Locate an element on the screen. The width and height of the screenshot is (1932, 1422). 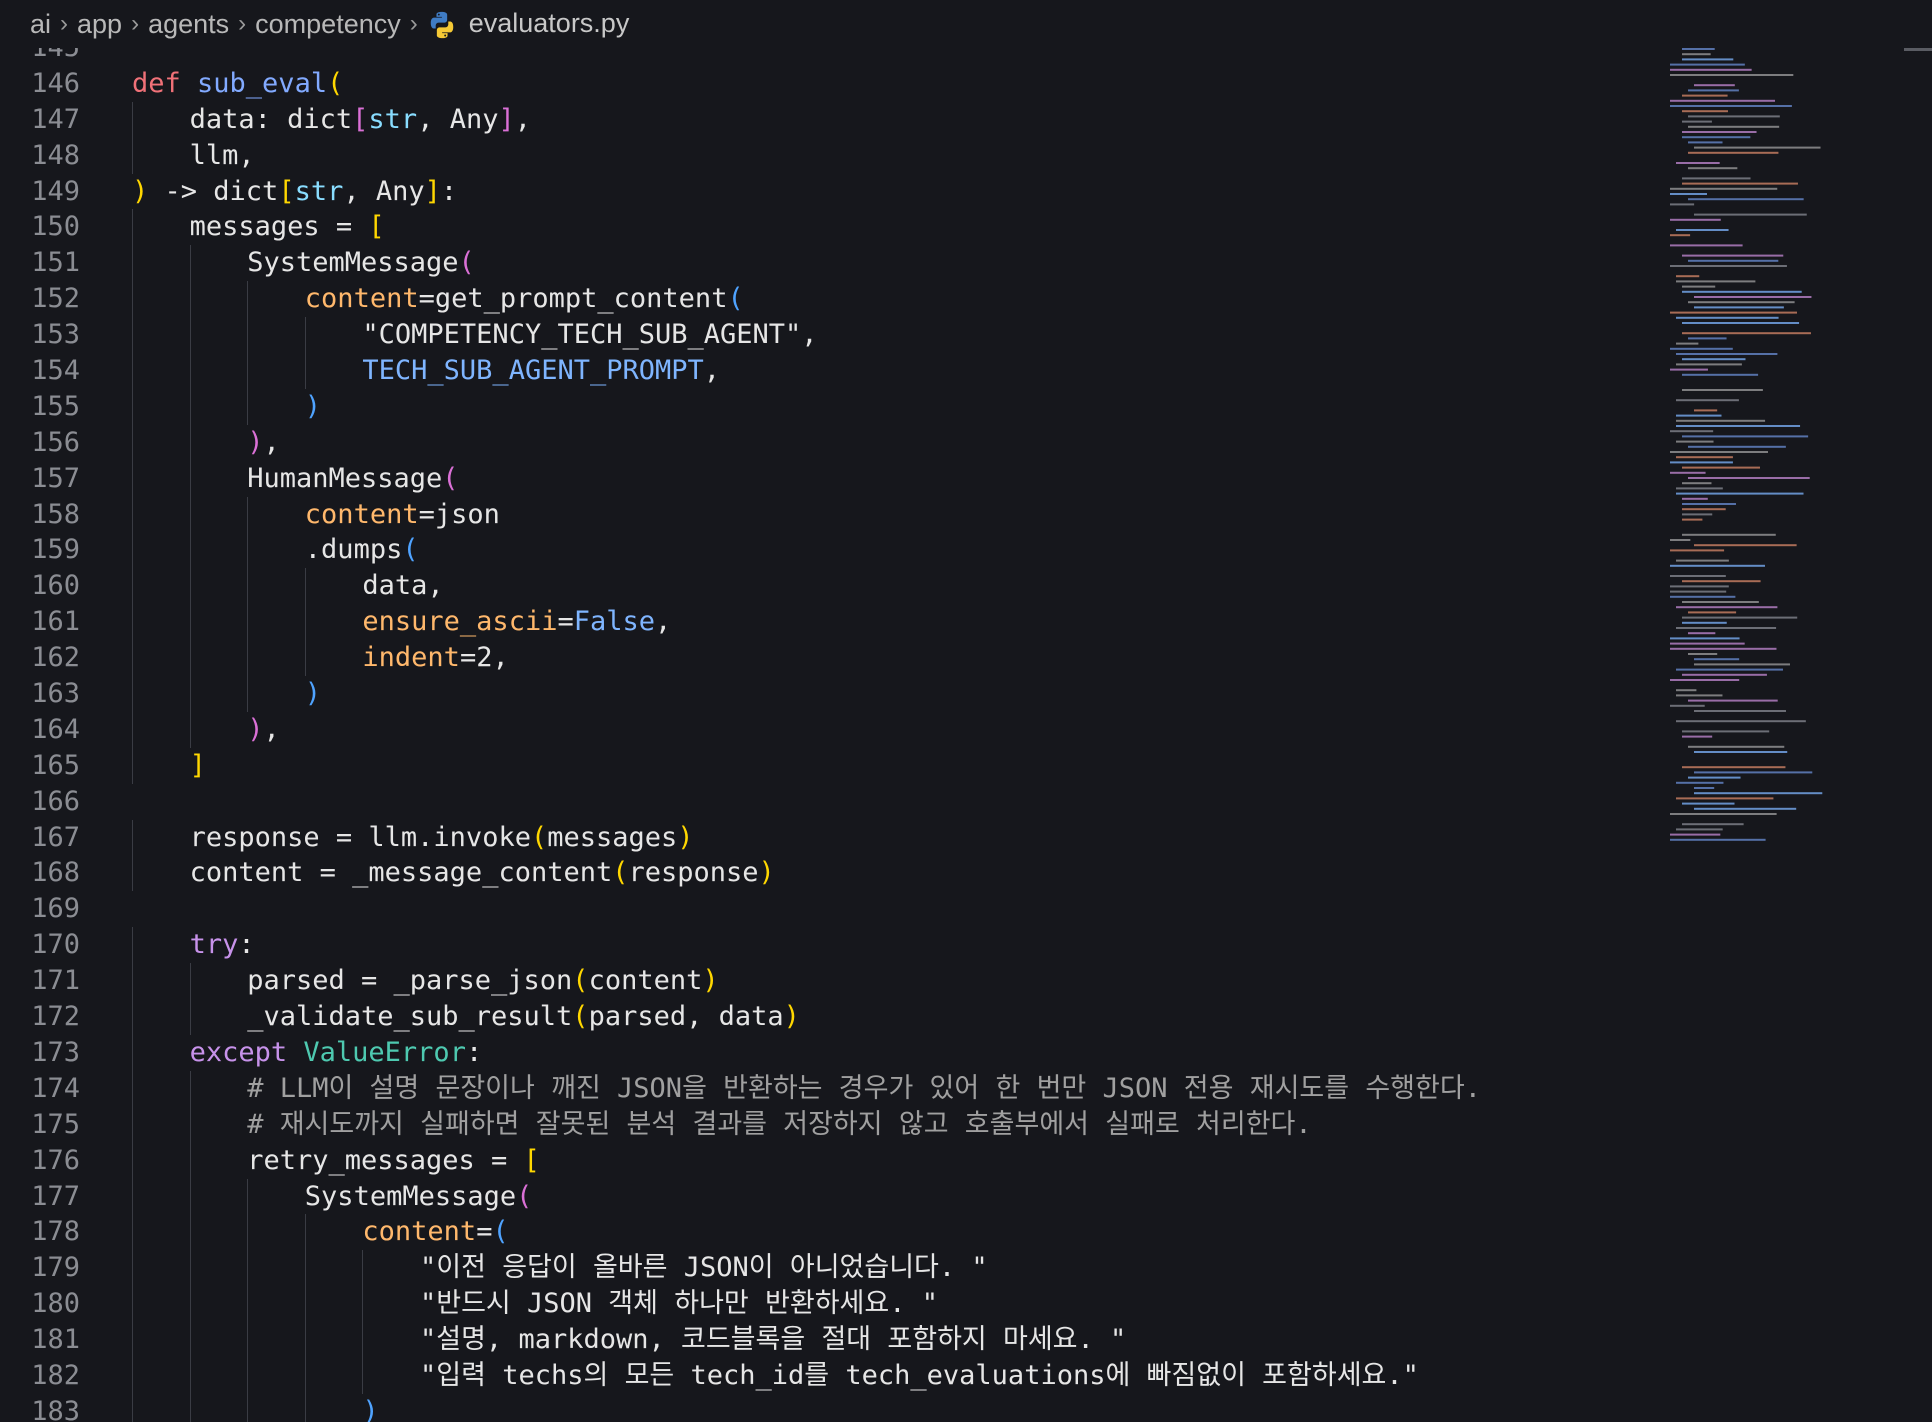
code-token: "반드시 JSON 객체 하나만 반환하세요. " is located at coordinates (679, 1304).